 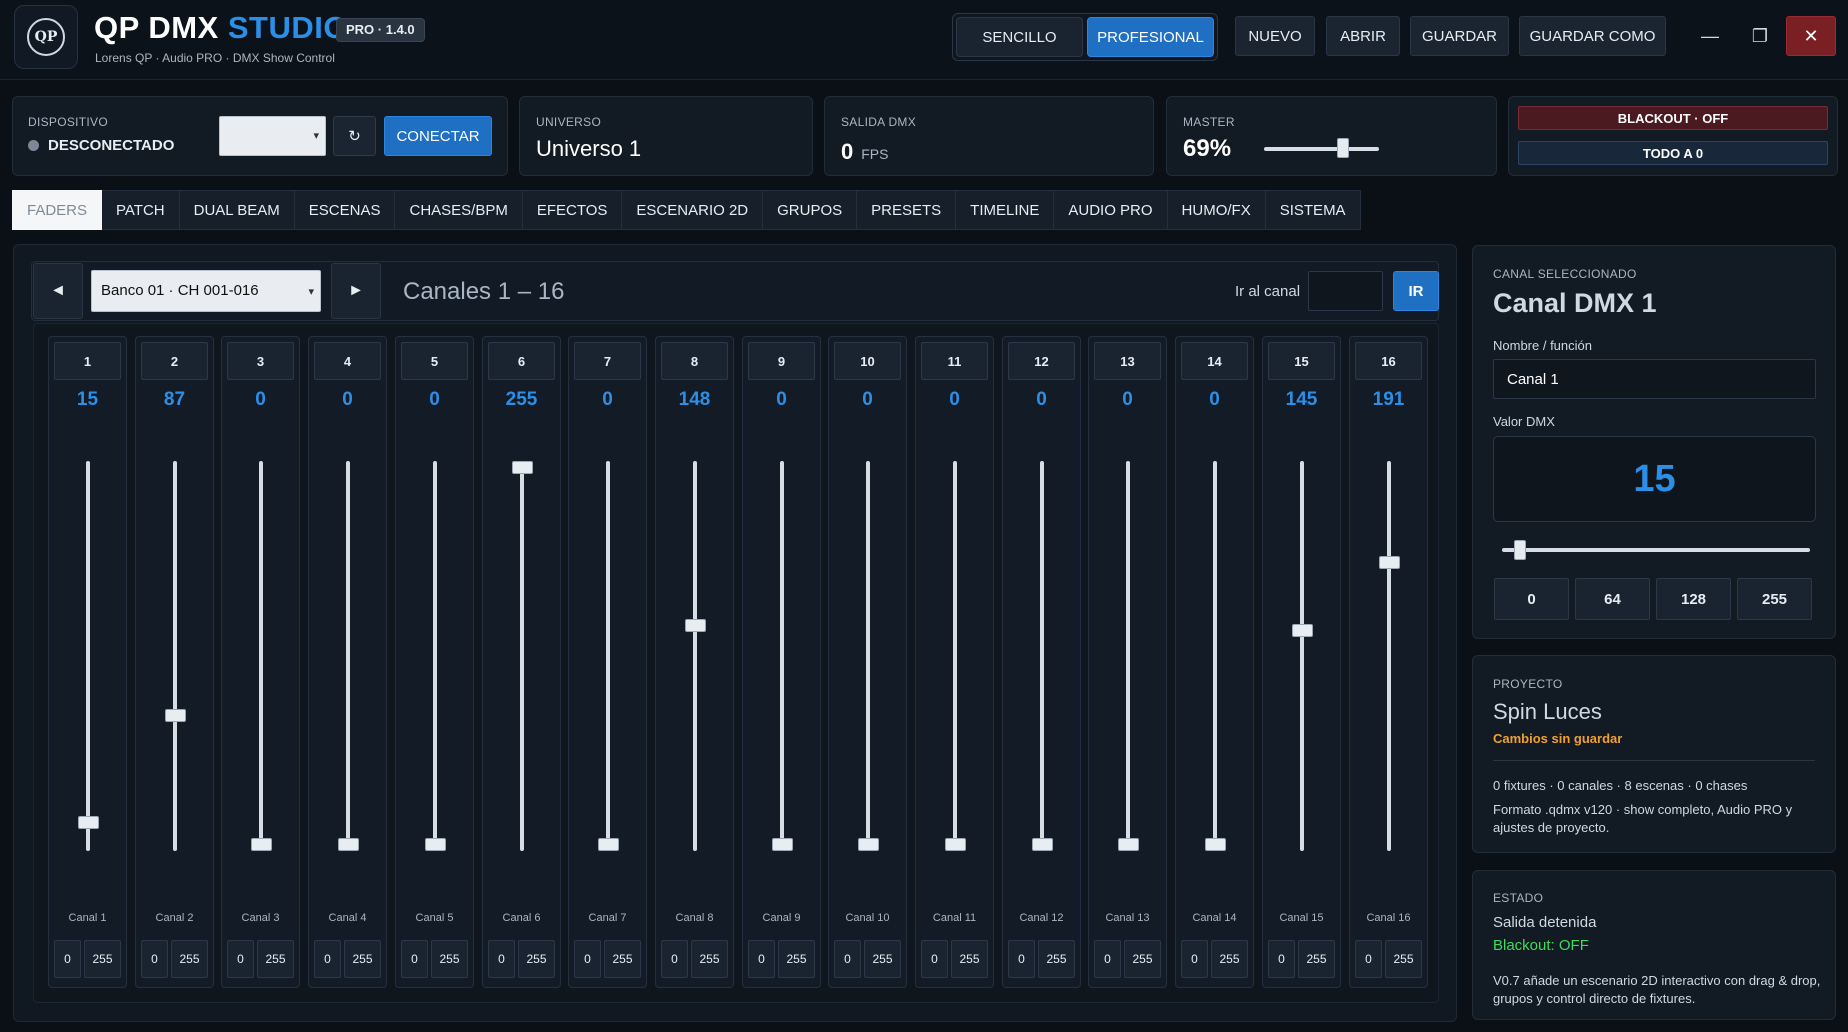 I want to click on tab-grupos: GRUPOS, so click(x=810, y=210).